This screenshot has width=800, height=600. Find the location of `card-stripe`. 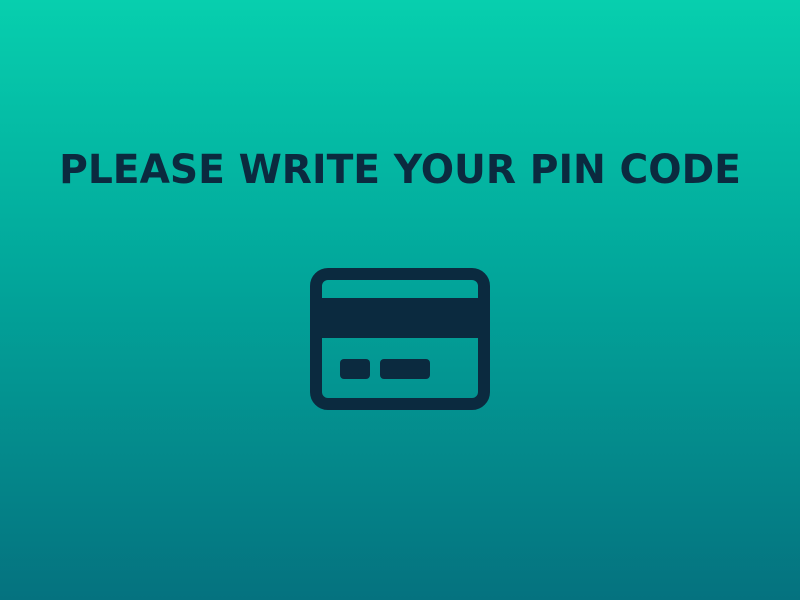

card-stripe is located at coordinates (400, 318).